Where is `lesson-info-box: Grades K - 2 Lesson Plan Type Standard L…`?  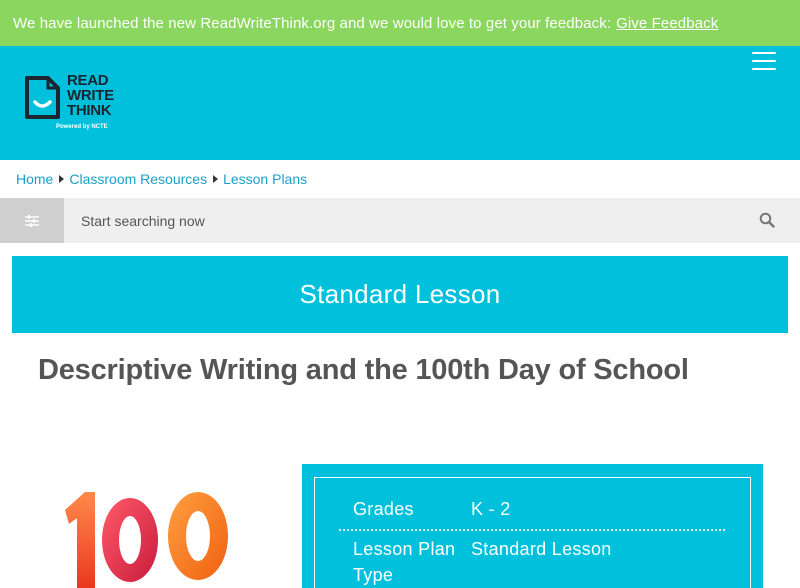 lesson-info-box: Grades K - 2 Lesson Plan Type Standard L… is located at coordinates (532, 532).